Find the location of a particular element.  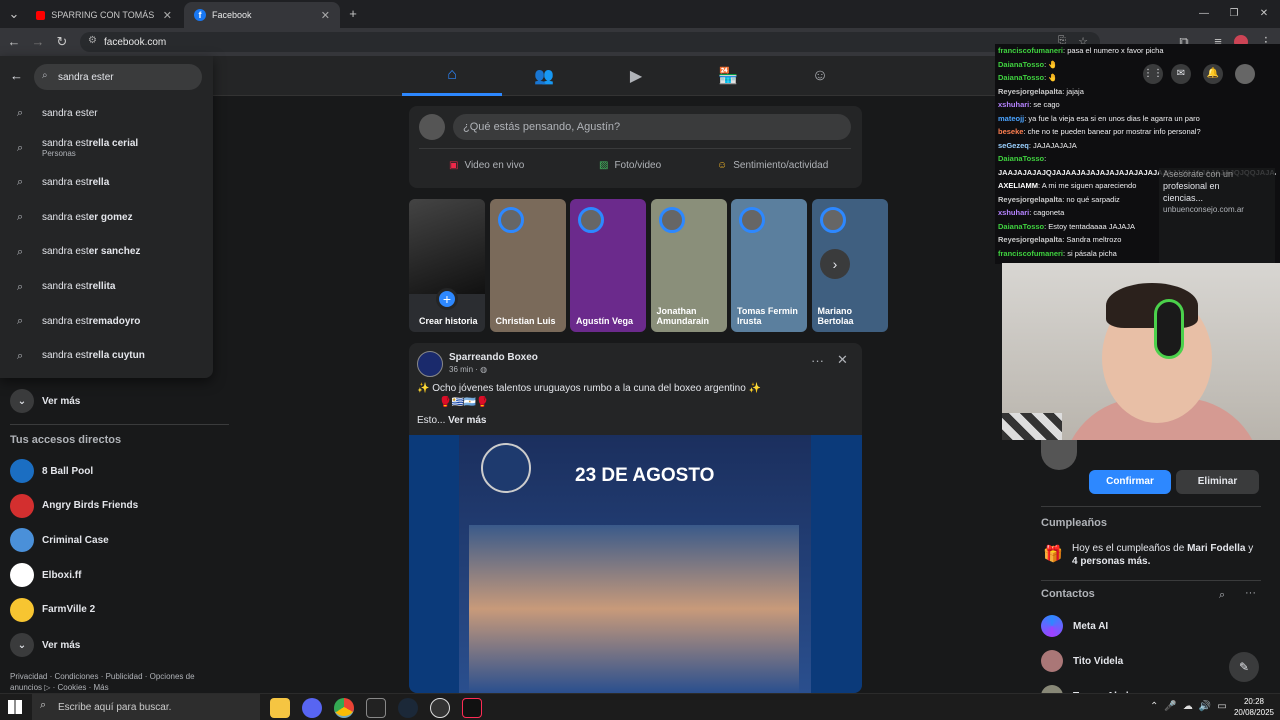

story-card: Christian Luis is located at coordinates (527, 265).